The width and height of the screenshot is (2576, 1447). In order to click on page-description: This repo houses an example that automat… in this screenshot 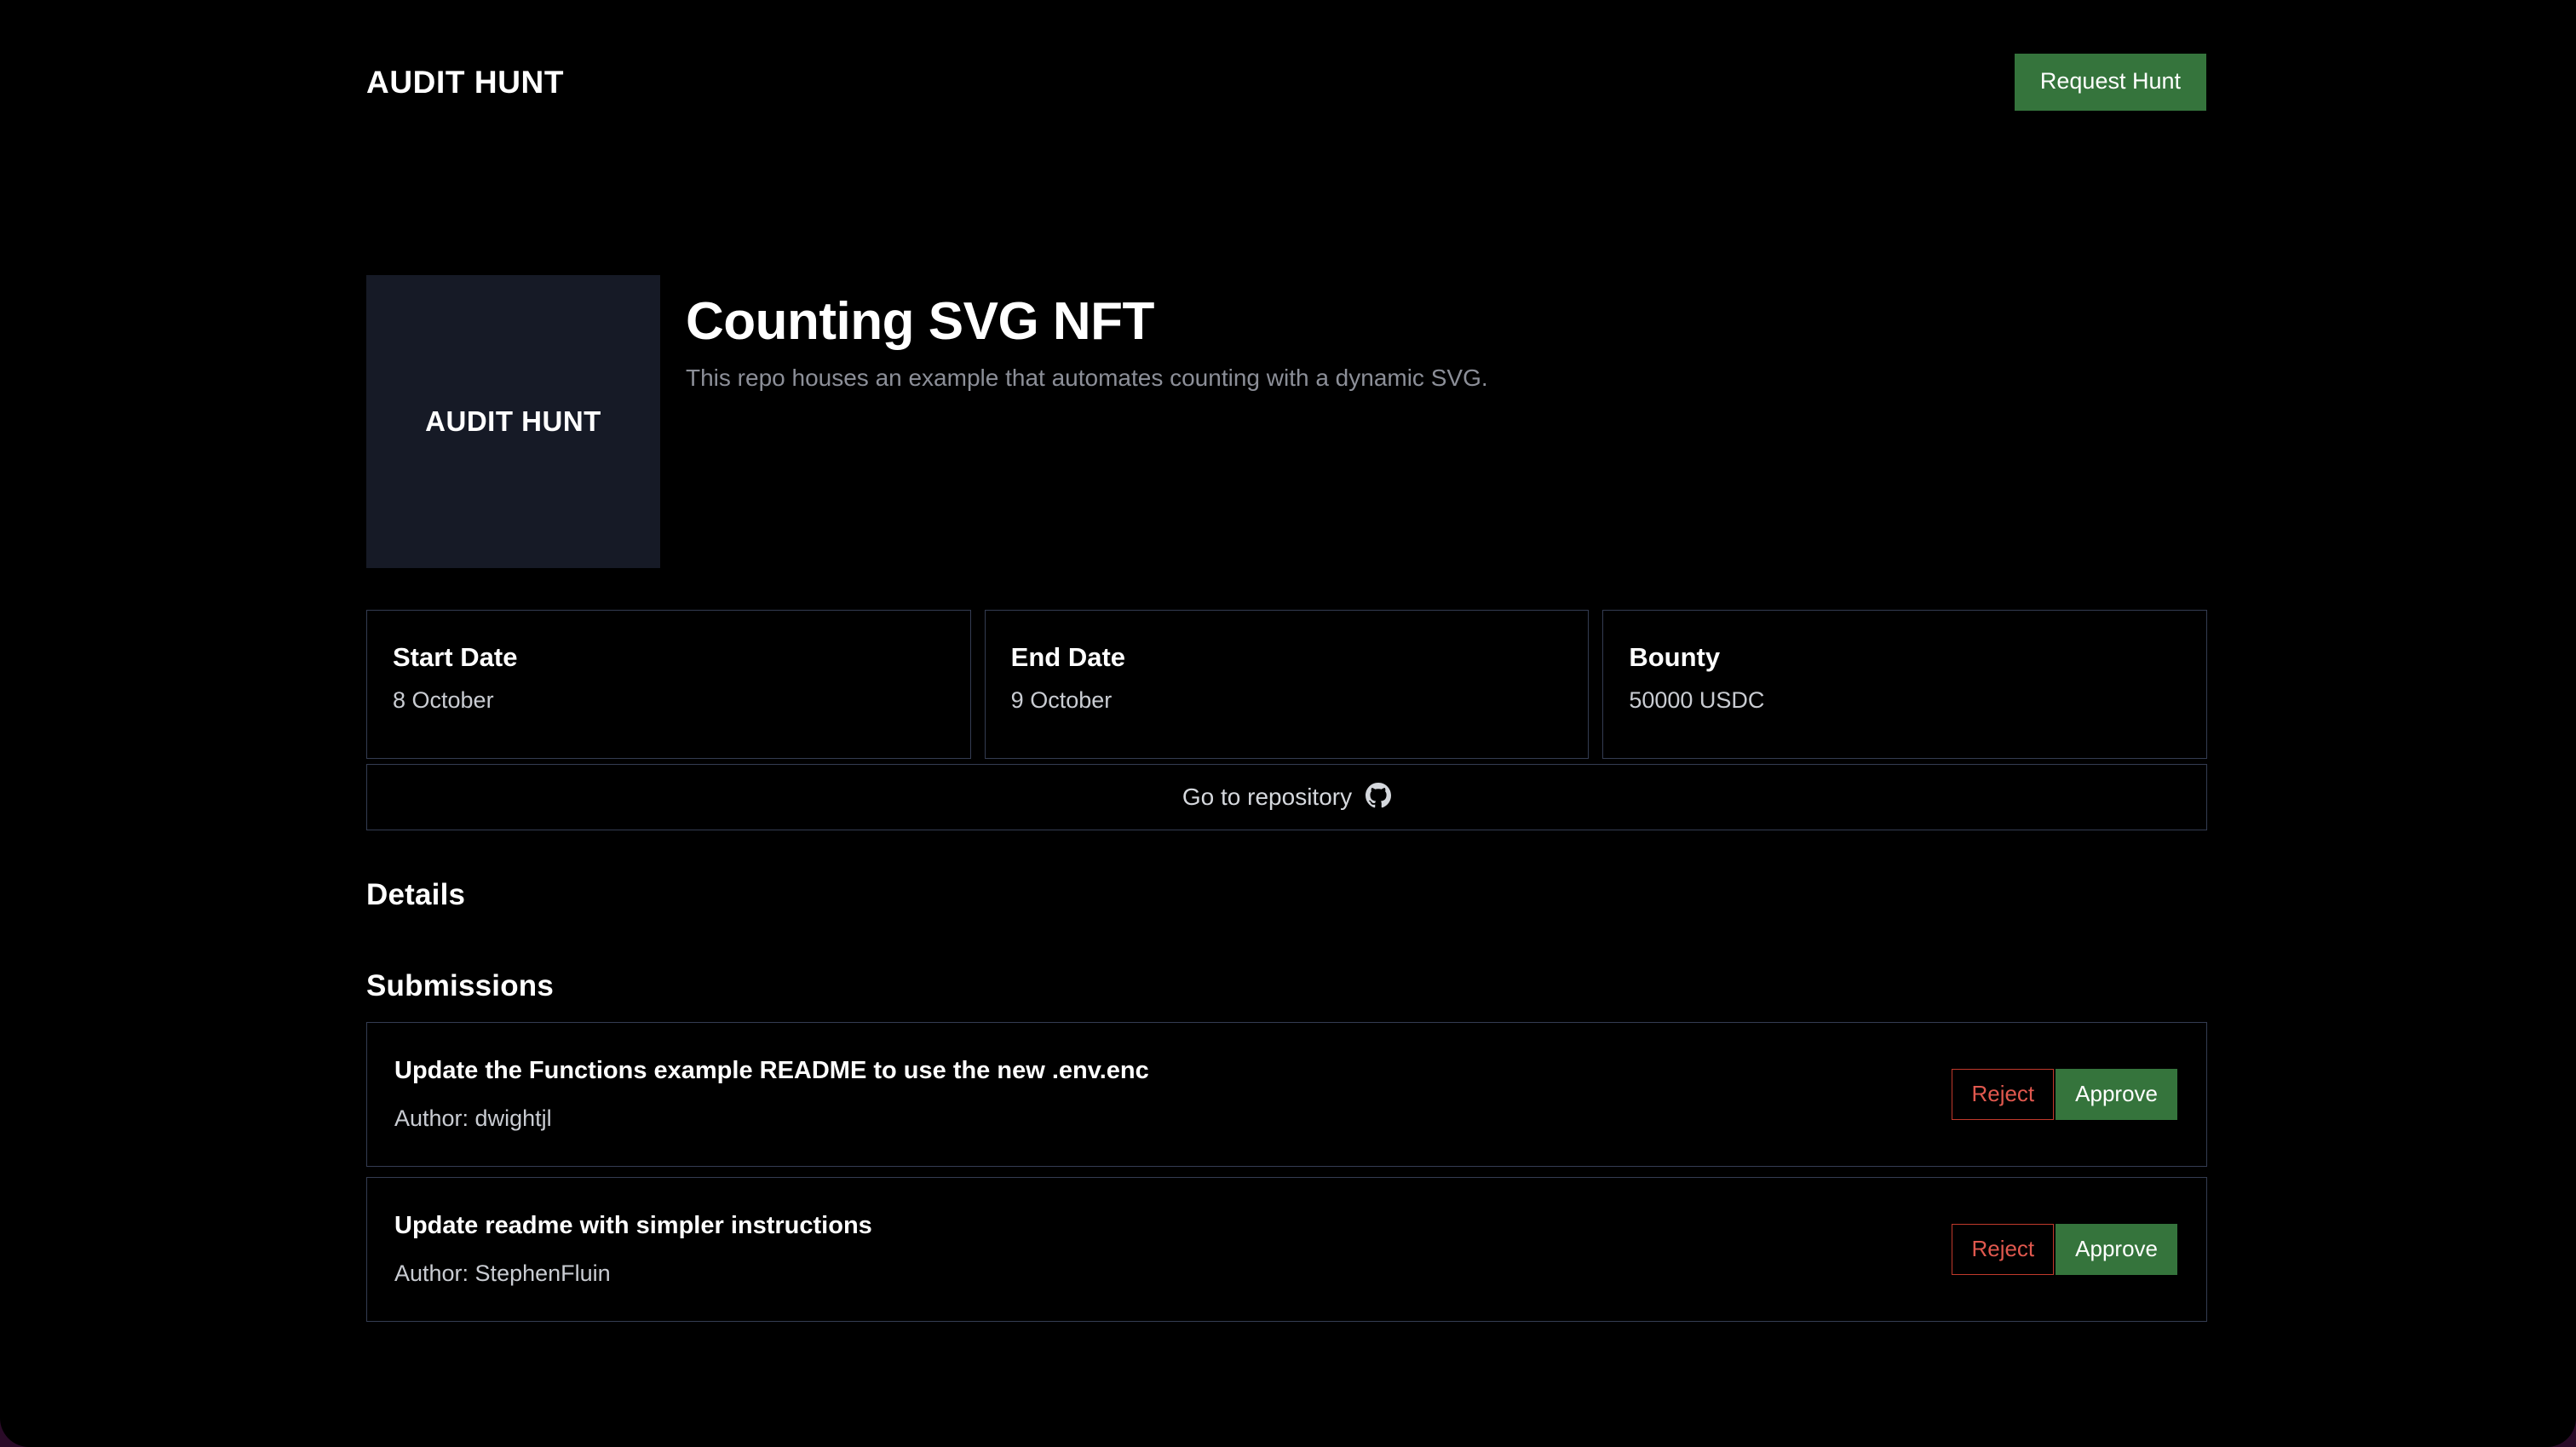, I will do `click(1087, 379)`.